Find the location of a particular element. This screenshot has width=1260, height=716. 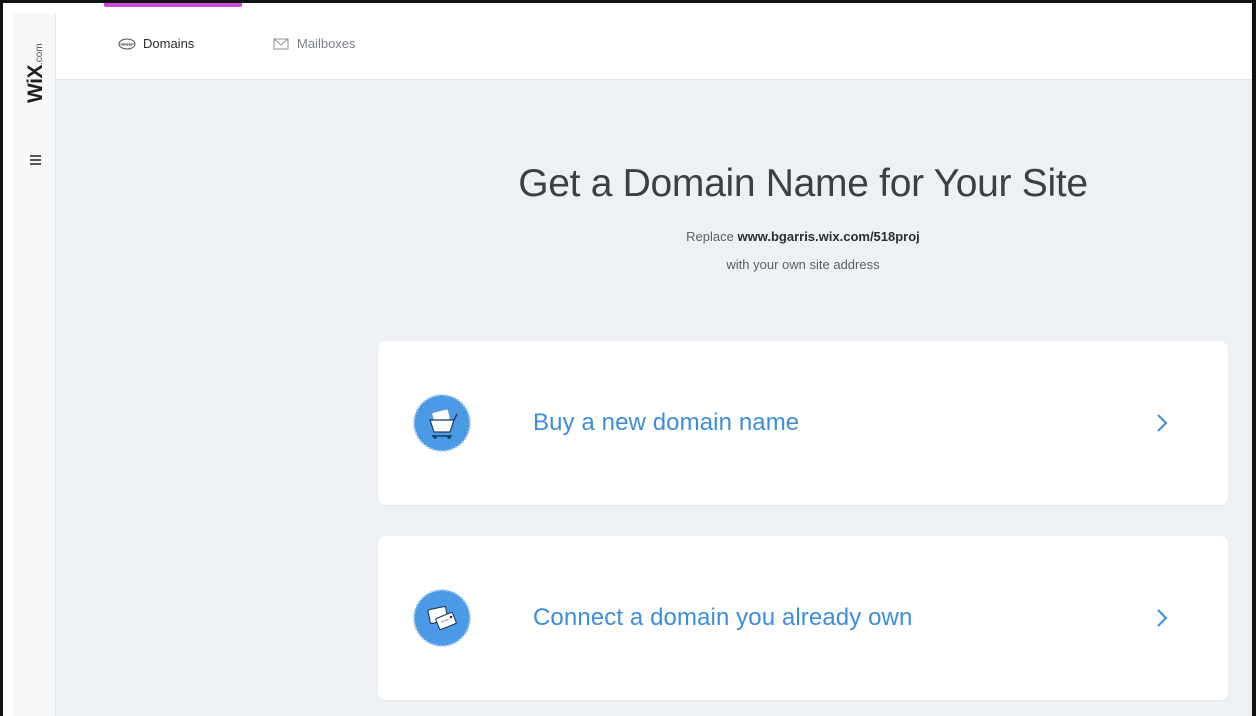

shopping-cart-icon is located at coordinates (442, 423).